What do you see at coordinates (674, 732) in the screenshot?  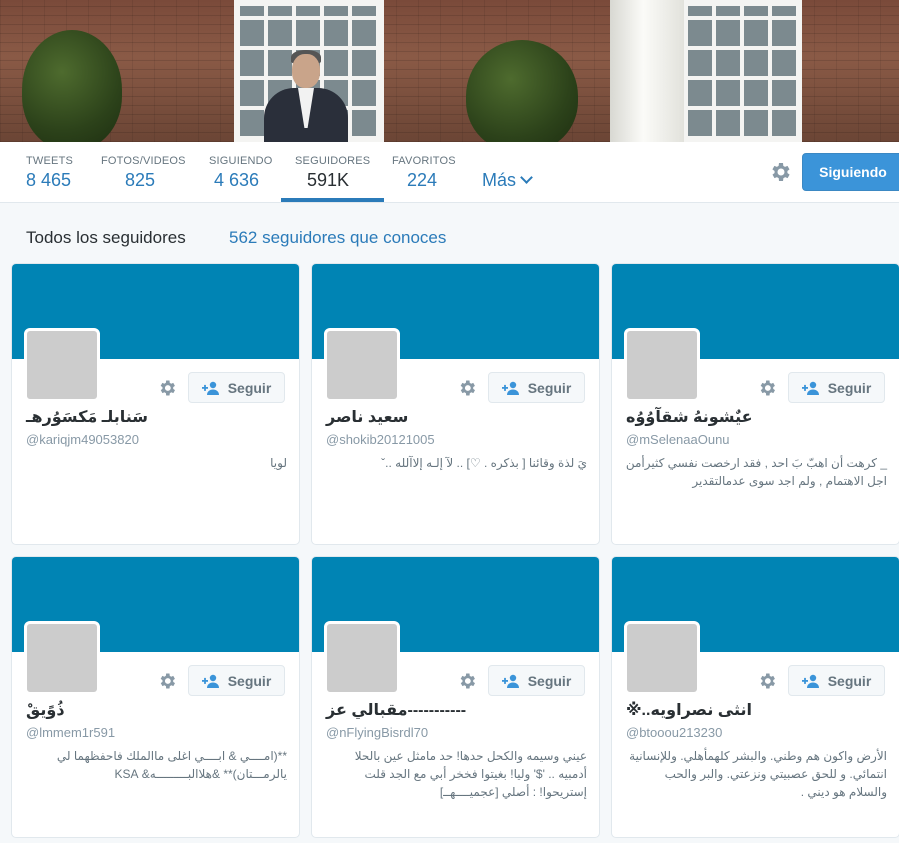 I see `user-handle: @btooou213230` at bounding box center [674, 732].